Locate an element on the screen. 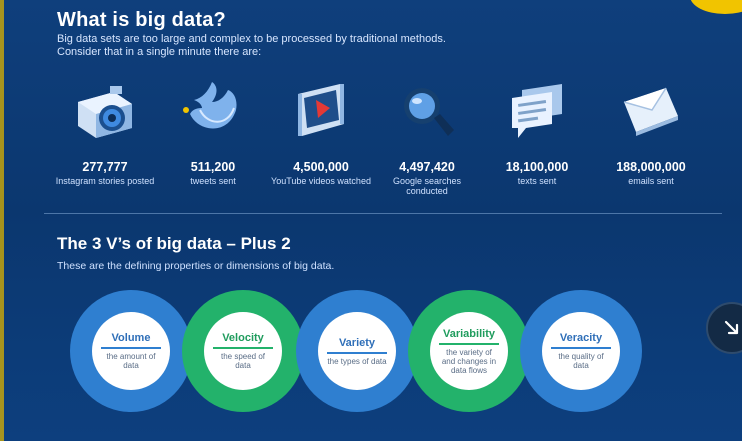 The height and width of the screenshot is (441, 742). stat-label: emails sent is located at coordinates (651, 181).